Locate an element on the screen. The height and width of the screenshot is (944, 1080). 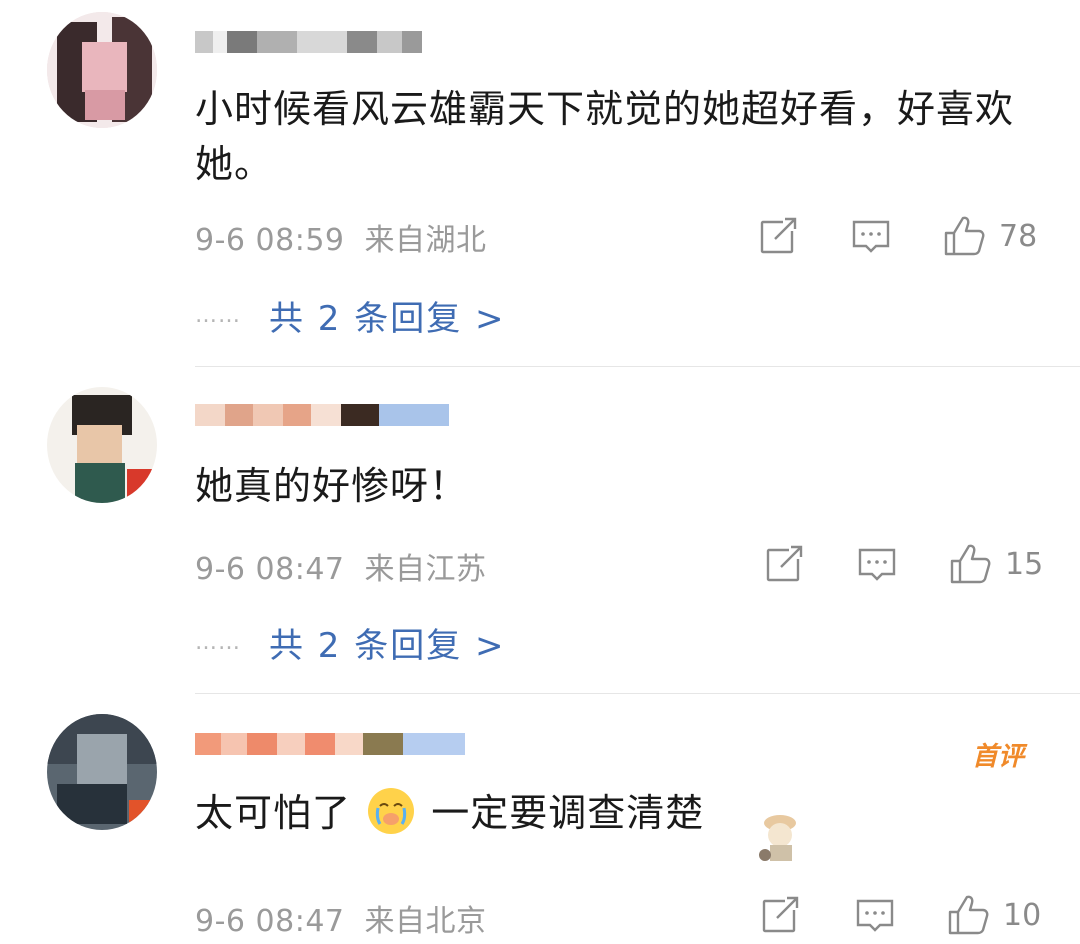
like-count: 78 is located at coordinates (1018, 236).